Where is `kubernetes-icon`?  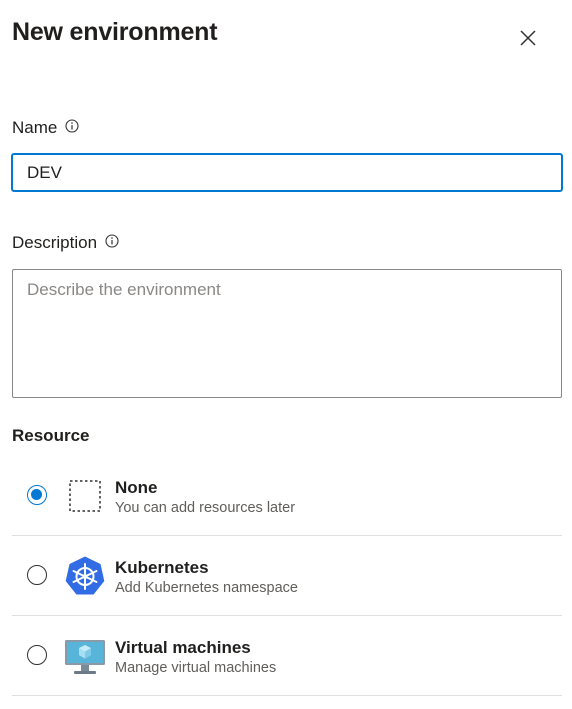
kubernetes-icon is located at coordinates (85, 576).